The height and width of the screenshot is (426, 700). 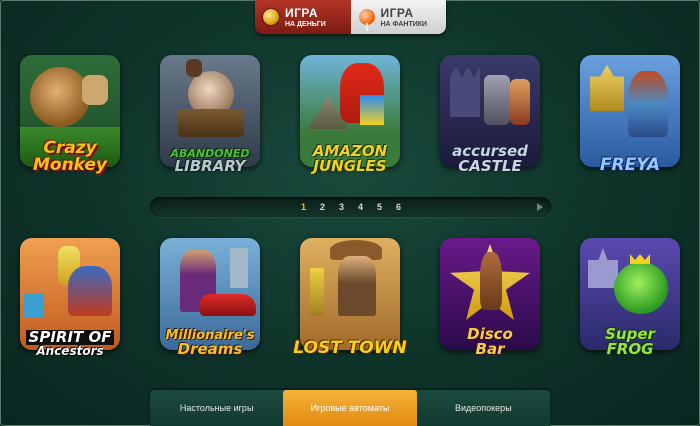 What do you see at coordinates (607, 88) in the screenshot?
I see `golden-palace` at bounding box center [607, 88].